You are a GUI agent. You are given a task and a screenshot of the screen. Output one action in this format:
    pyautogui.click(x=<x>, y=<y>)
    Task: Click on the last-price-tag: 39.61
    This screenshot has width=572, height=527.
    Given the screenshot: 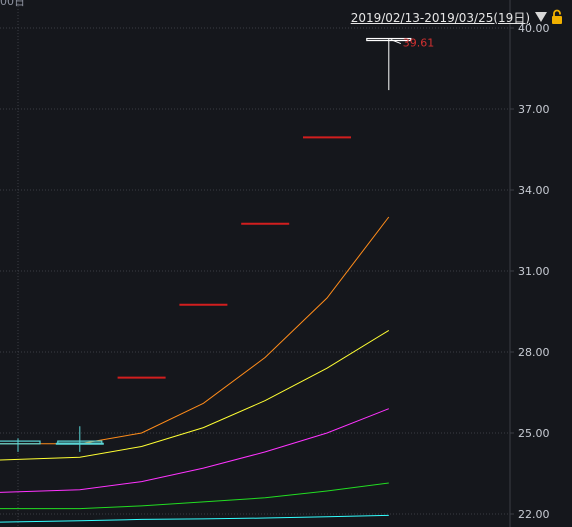 What is the action you would take?
    pyautogui.click(x=419, y=43)
    